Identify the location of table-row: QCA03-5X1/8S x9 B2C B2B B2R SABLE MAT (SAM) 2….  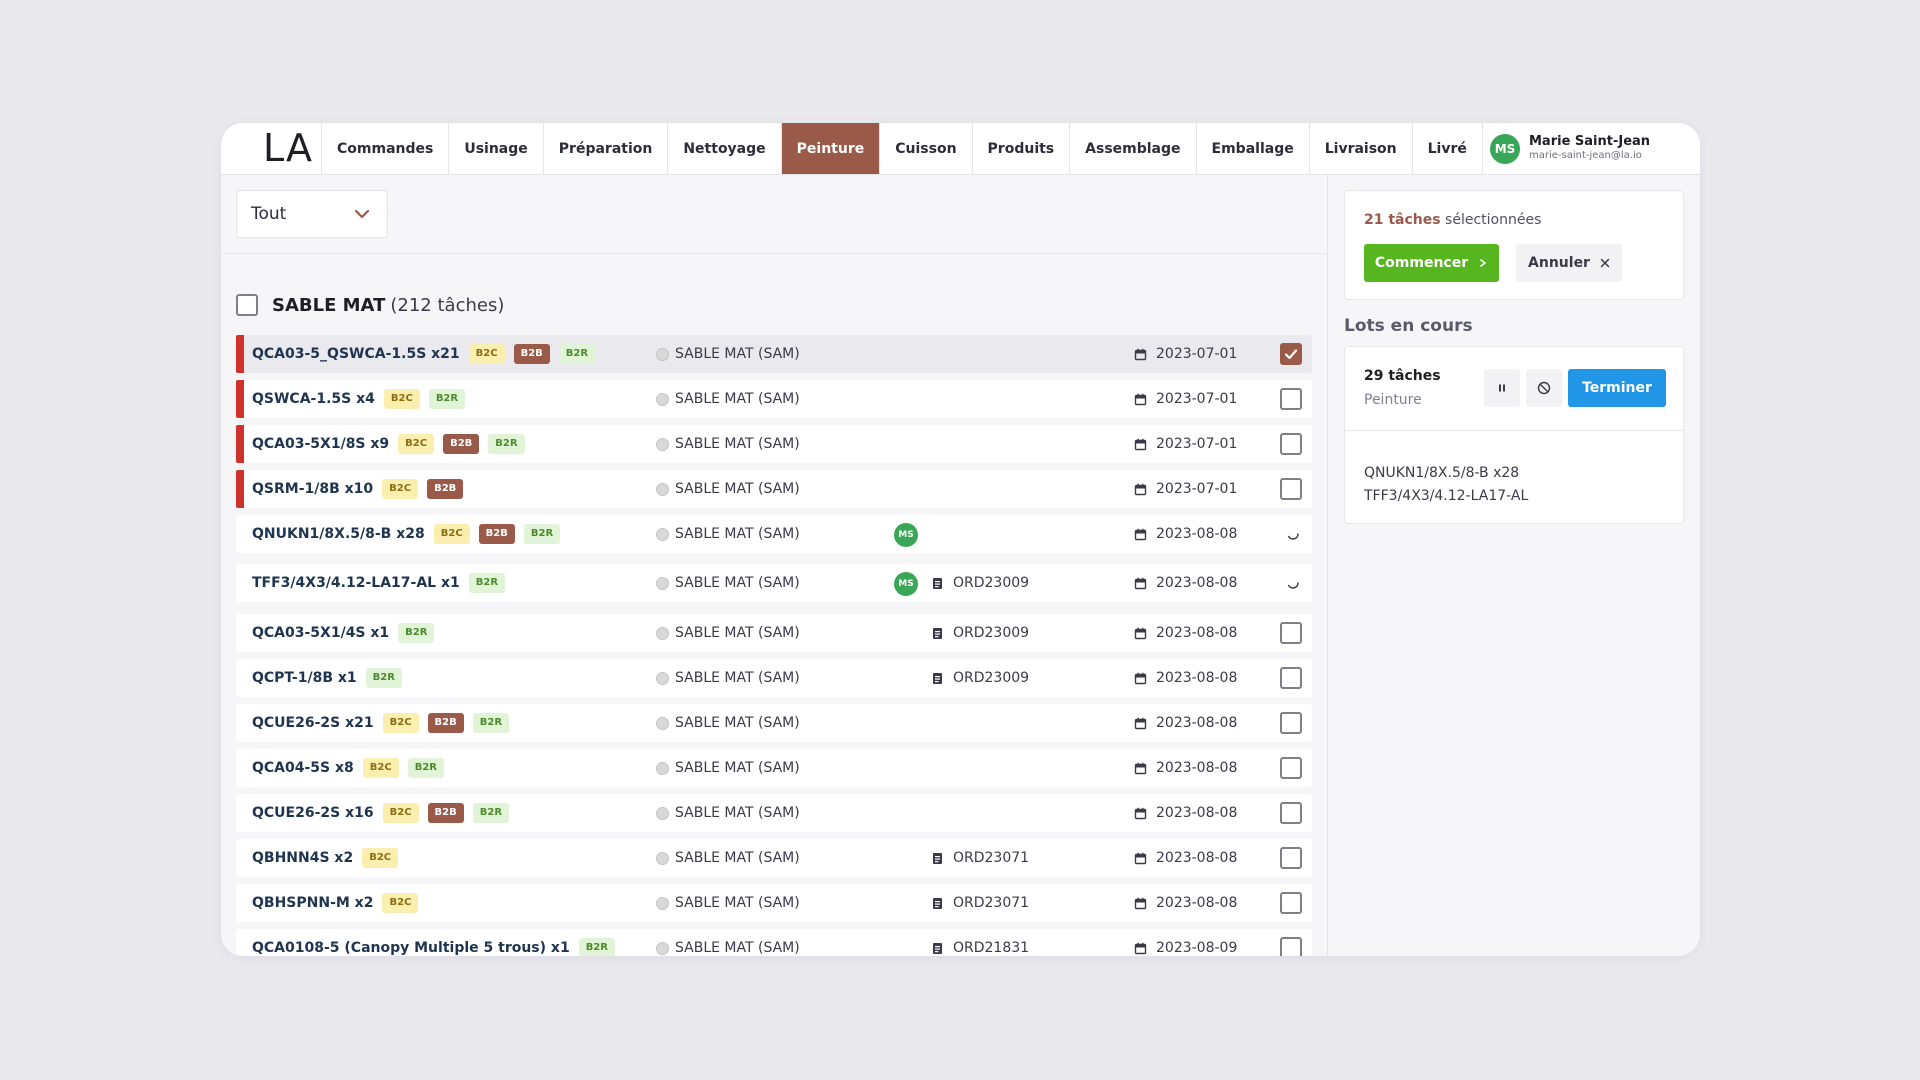
(774, 444).